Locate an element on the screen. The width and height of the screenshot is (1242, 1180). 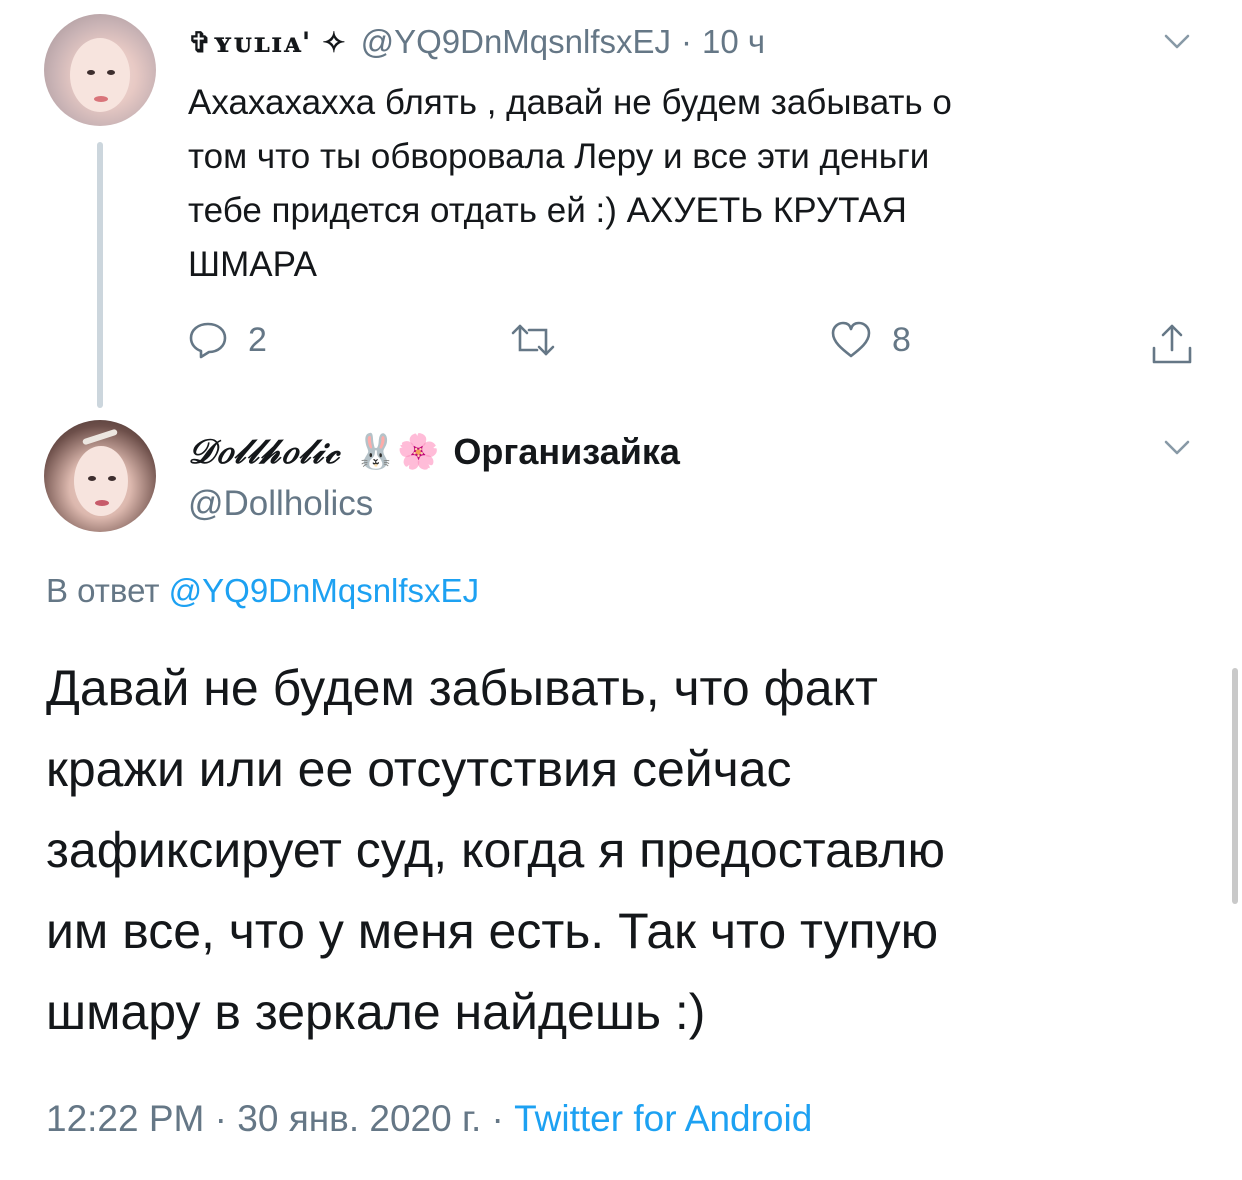
retweet-button is located at coordinates (543, 340).